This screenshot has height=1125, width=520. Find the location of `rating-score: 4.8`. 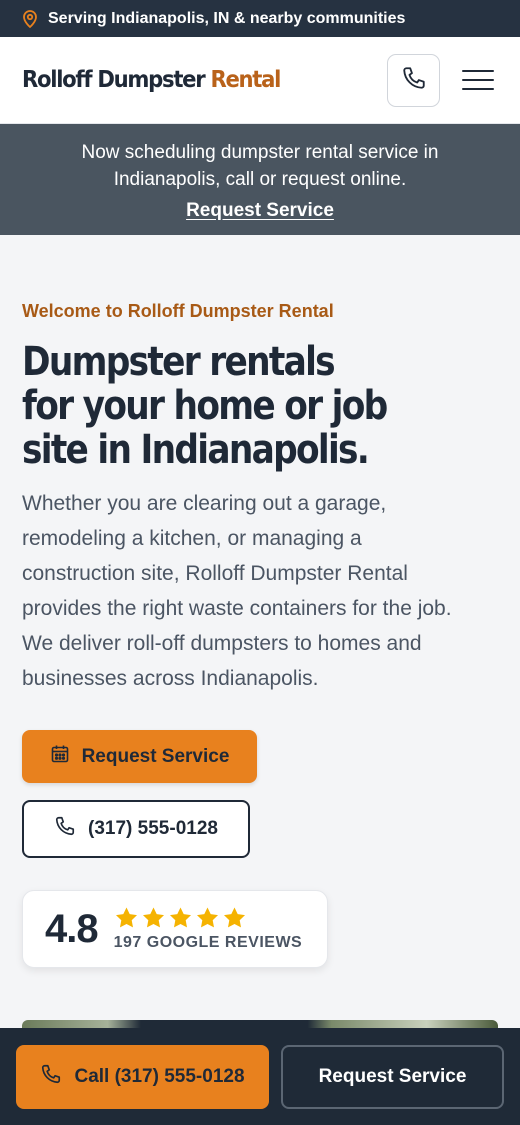

rating-score: 4.8 is located at coordinates (72, 928).